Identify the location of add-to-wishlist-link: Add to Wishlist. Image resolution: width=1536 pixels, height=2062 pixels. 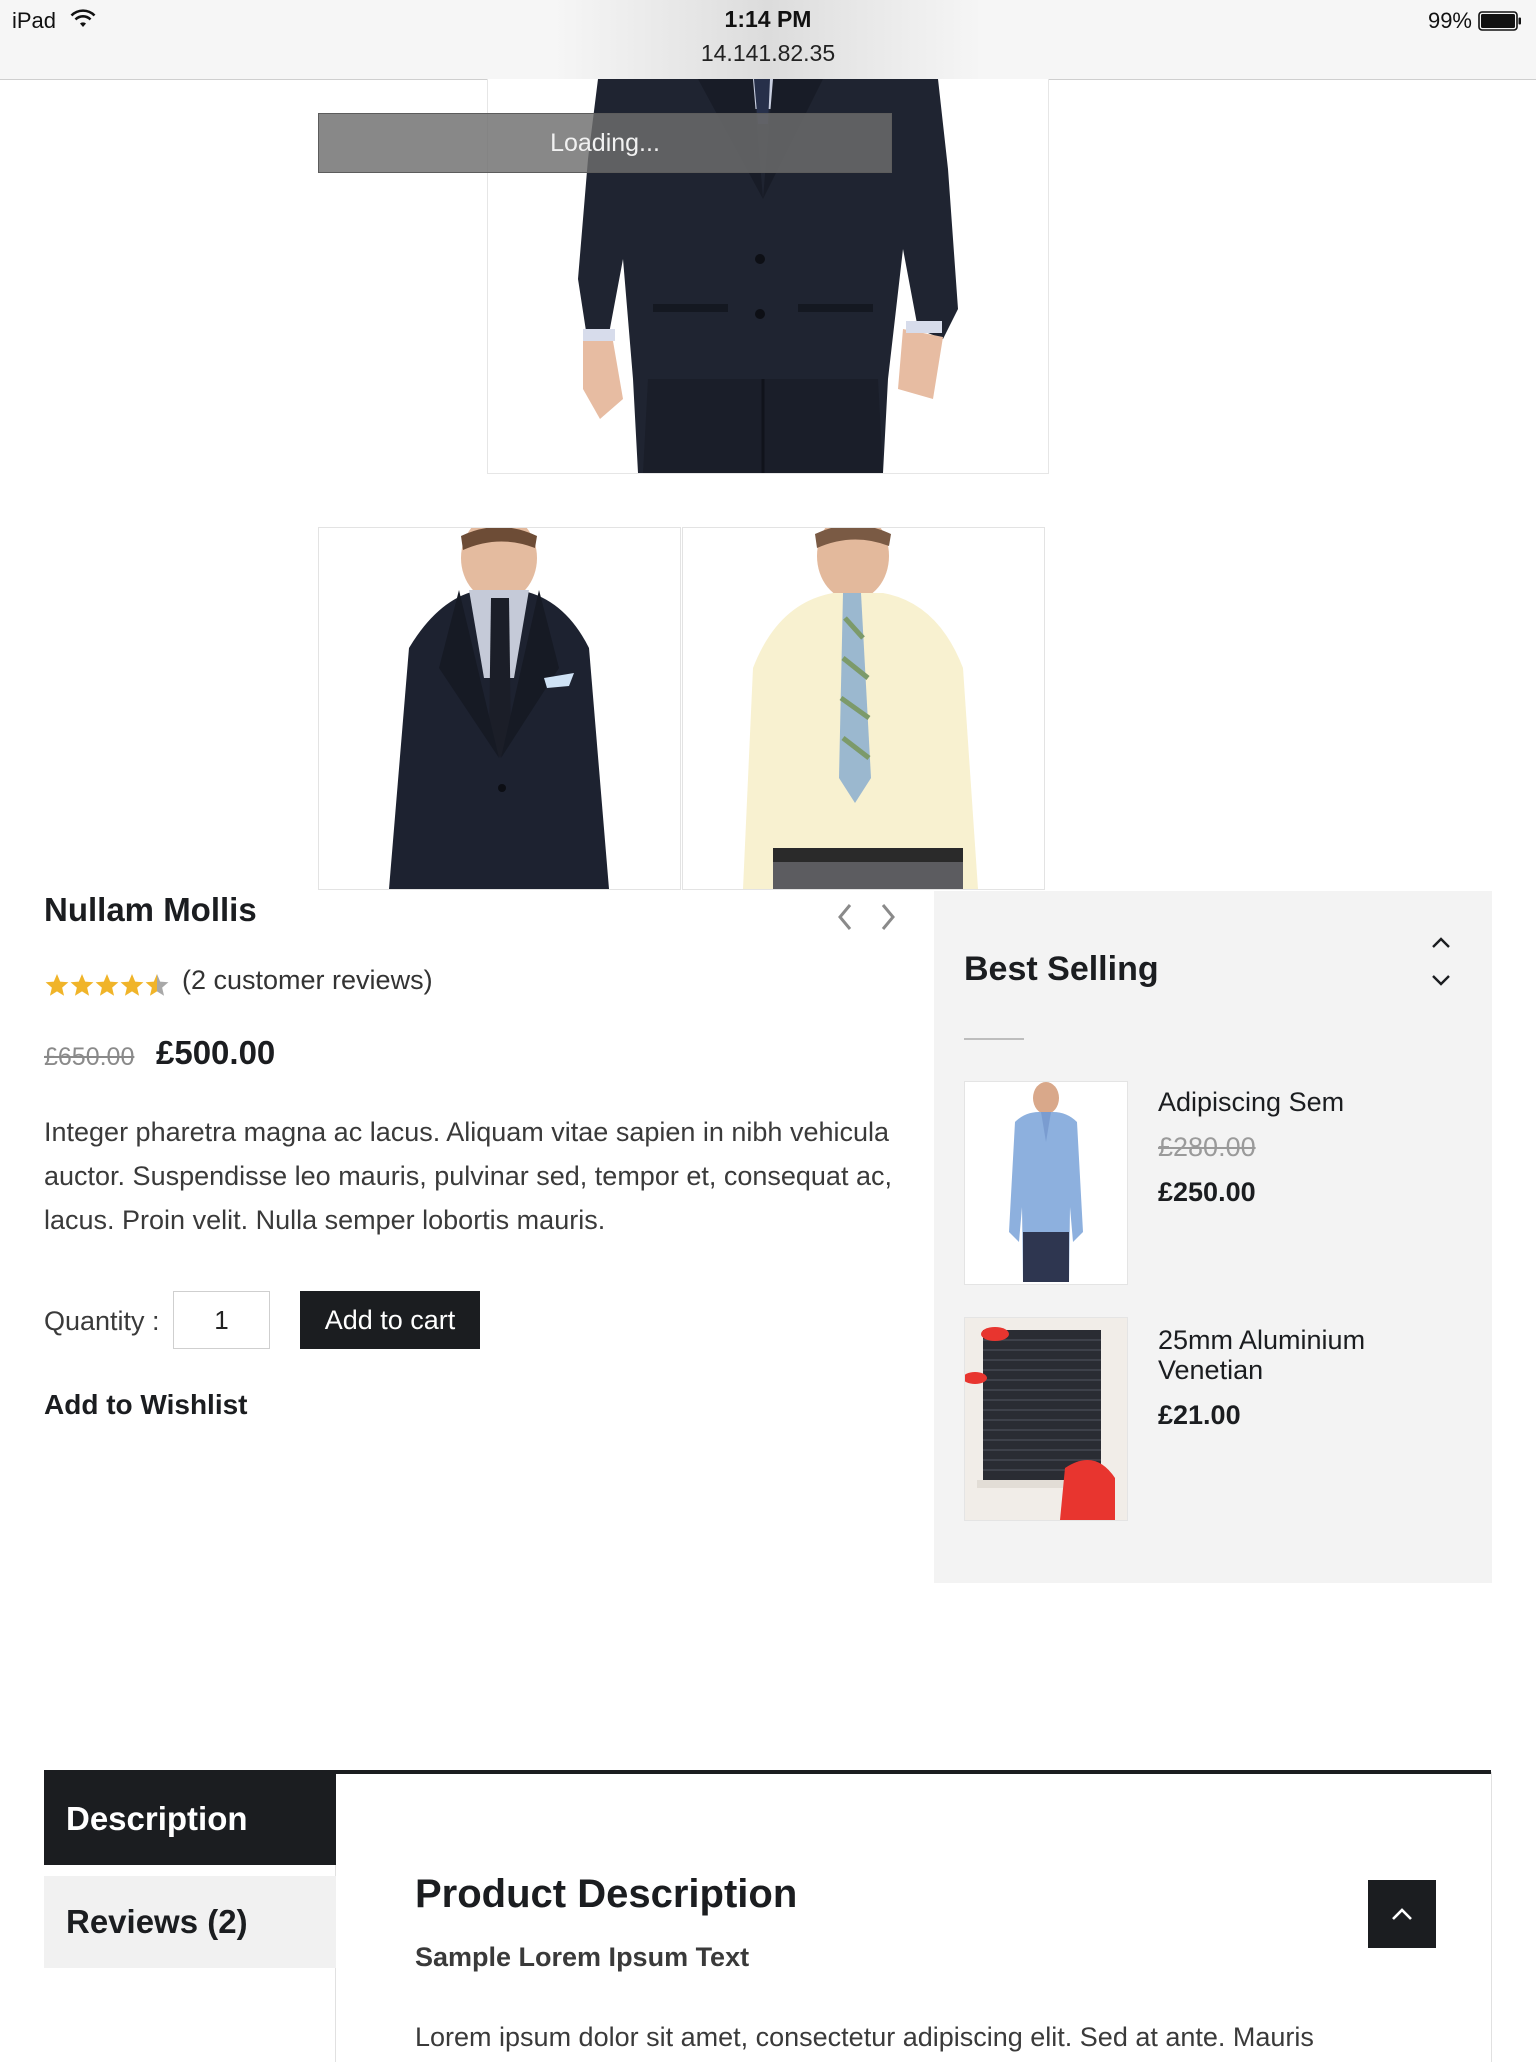
(146, 1405).